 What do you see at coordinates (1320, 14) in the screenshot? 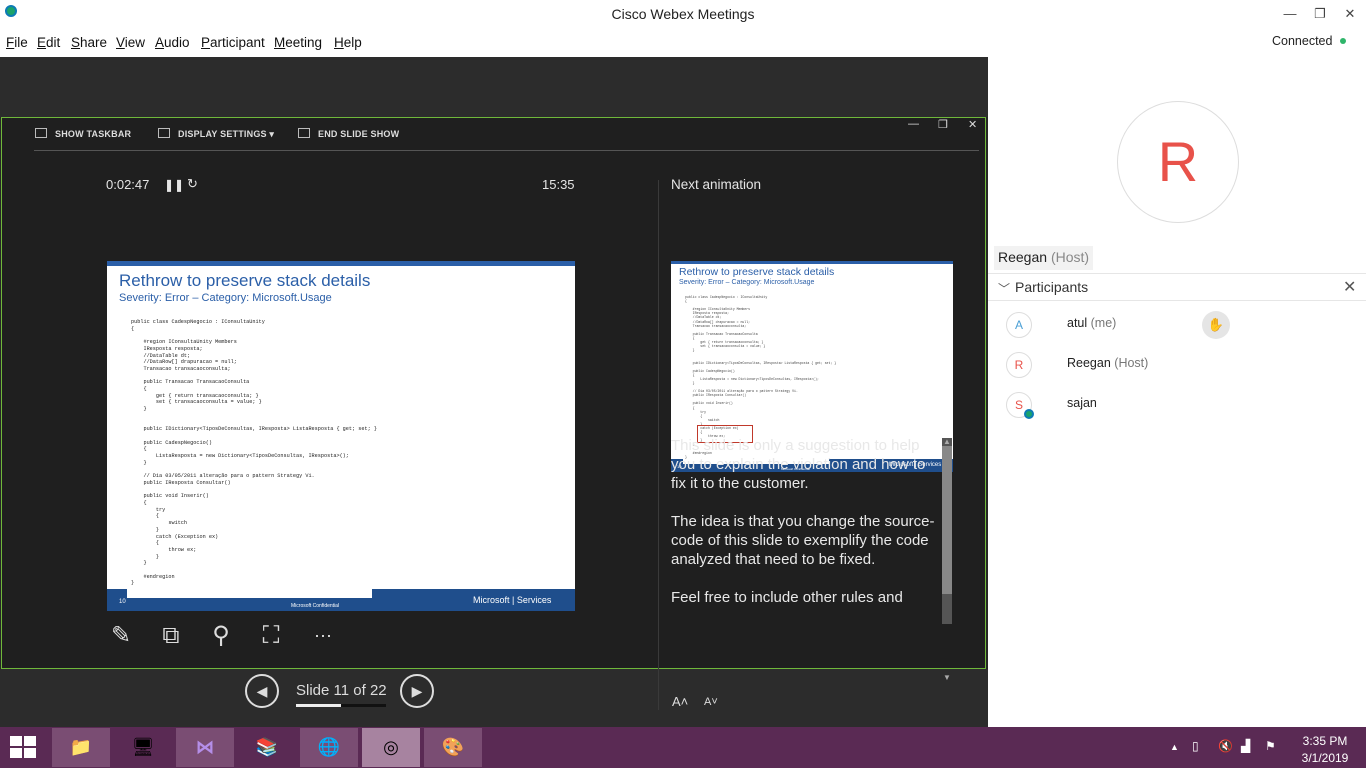
I see `restore-button: ❐` at bounding box center [1320, 14].